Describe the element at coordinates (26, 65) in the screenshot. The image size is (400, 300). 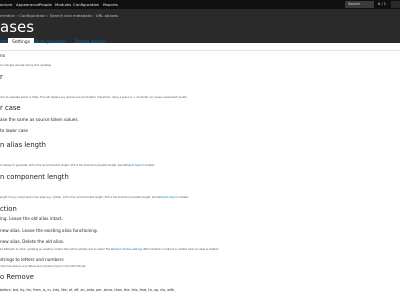
I see `verbose-description: se changes (except during bulk updates).` at that location.